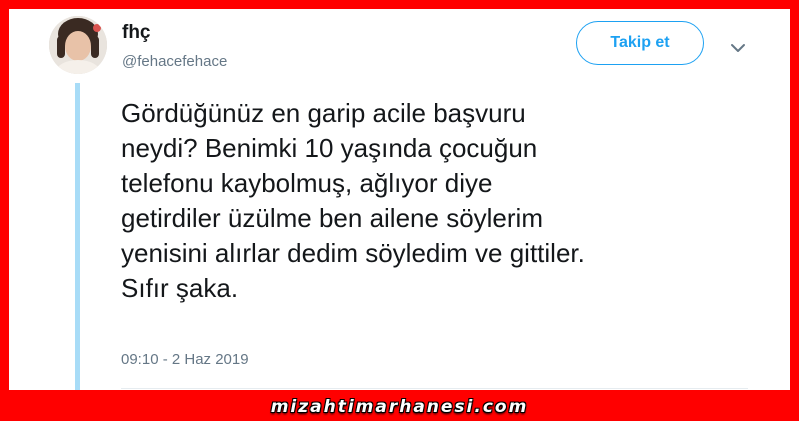 The height and width of the screenshot is (421, 799). I want to click on divider, so click(434, 388).